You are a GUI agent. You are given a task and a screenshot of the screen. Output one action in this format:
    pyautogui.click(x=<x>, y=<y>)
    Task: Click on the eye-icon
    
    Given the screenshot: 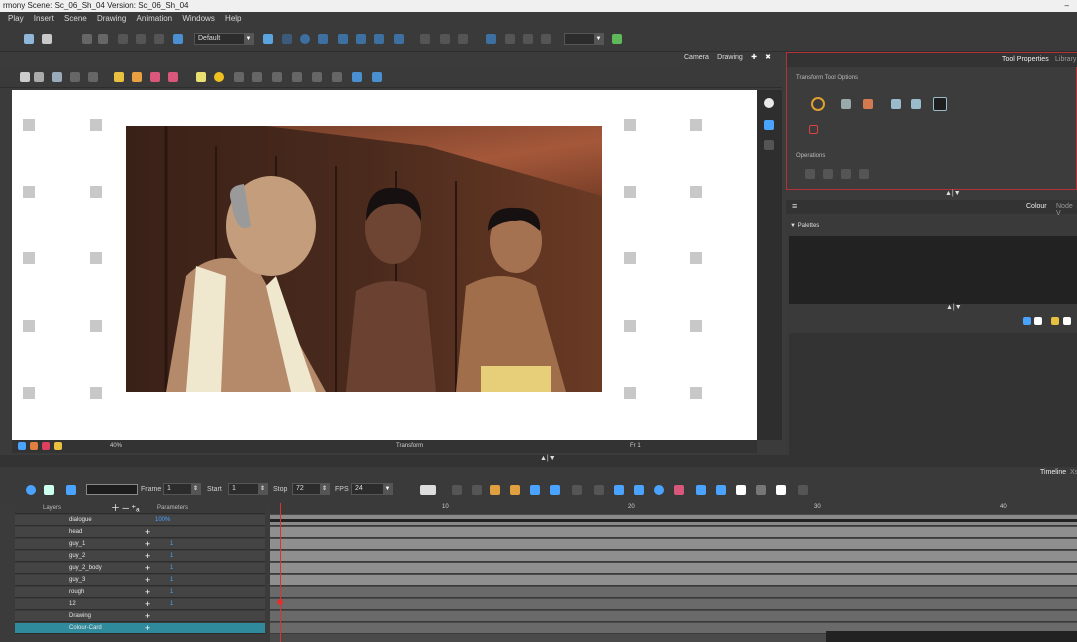 What is the action you would take?
    pyautogui.click(x=769, y=145)
    